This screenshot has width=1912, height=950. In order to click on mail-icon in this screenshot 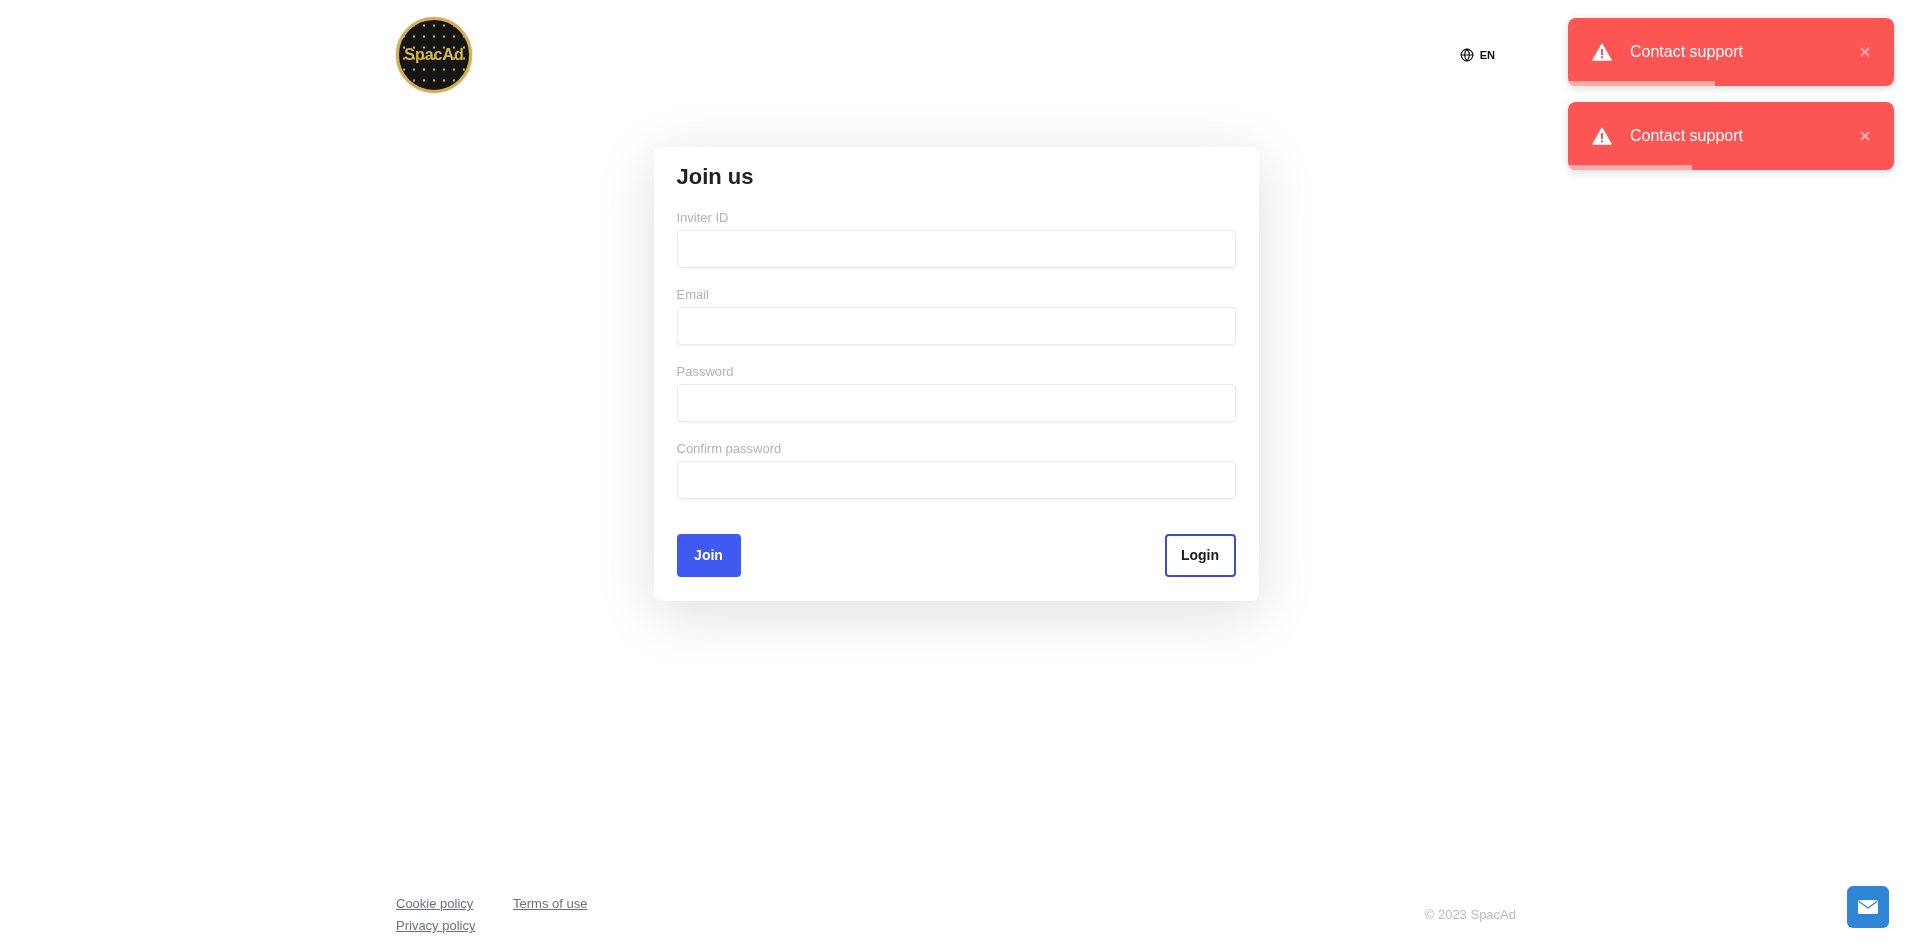, I will do `click(1868, 907)`.